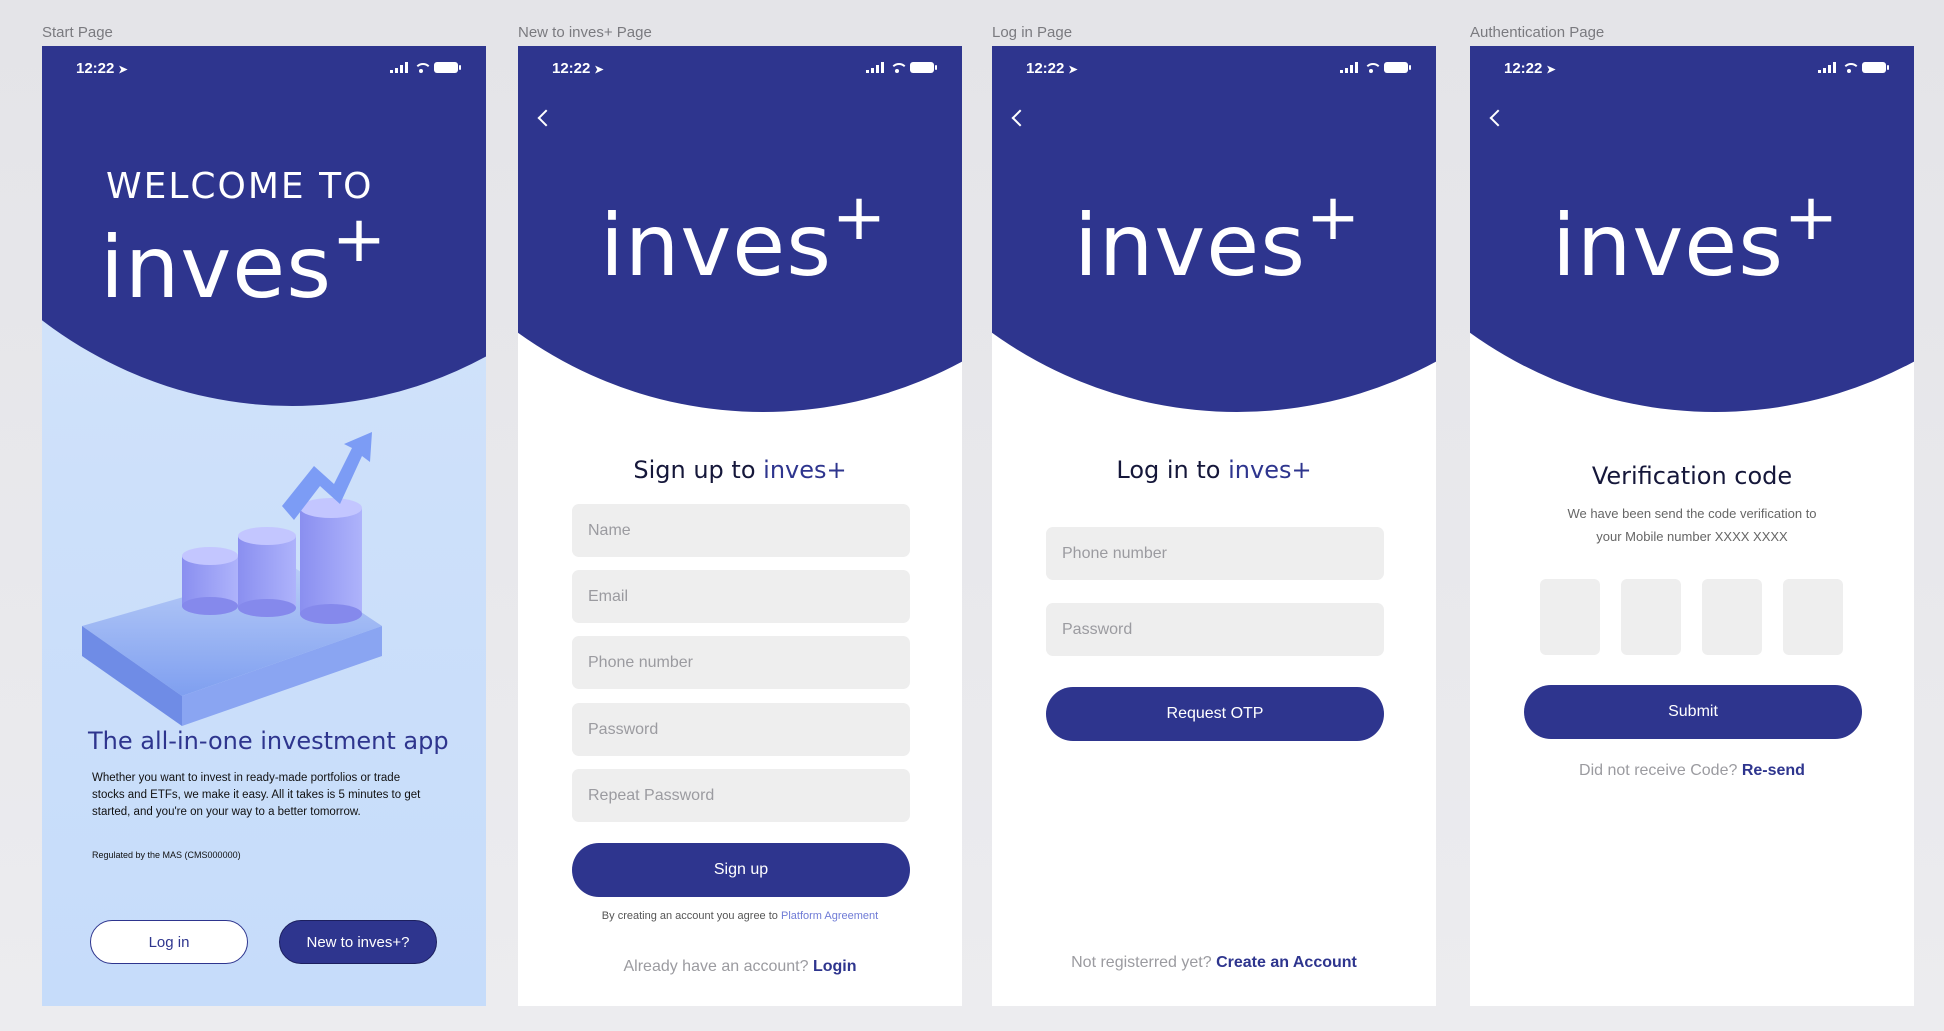 The image size is (1944, 1031). Describe the element at coordinates (166, 855) in the screenshot. I see `regulated-text: Regulated by the MAS (CMS000000)` at that location.